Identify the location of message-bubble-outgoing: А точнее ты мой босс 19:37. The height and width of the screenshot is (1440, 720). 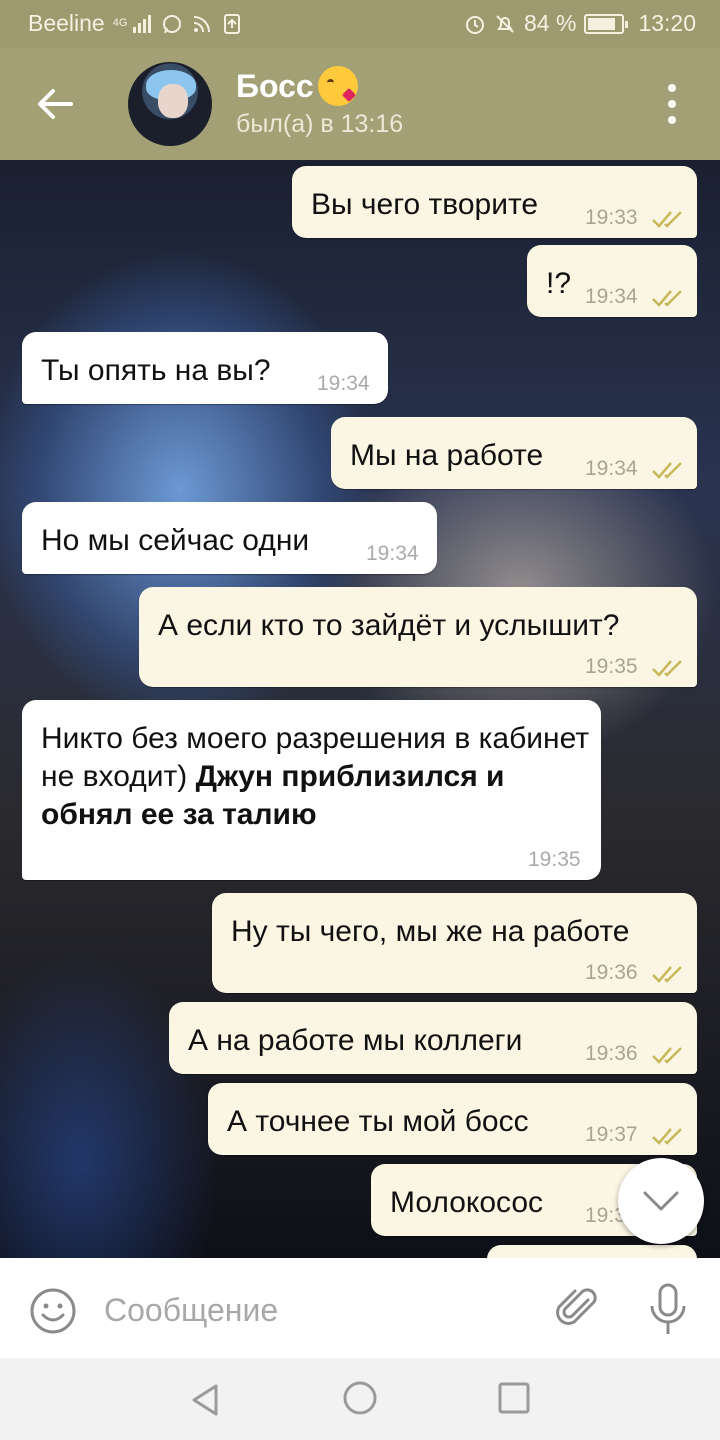
(452, 1119).